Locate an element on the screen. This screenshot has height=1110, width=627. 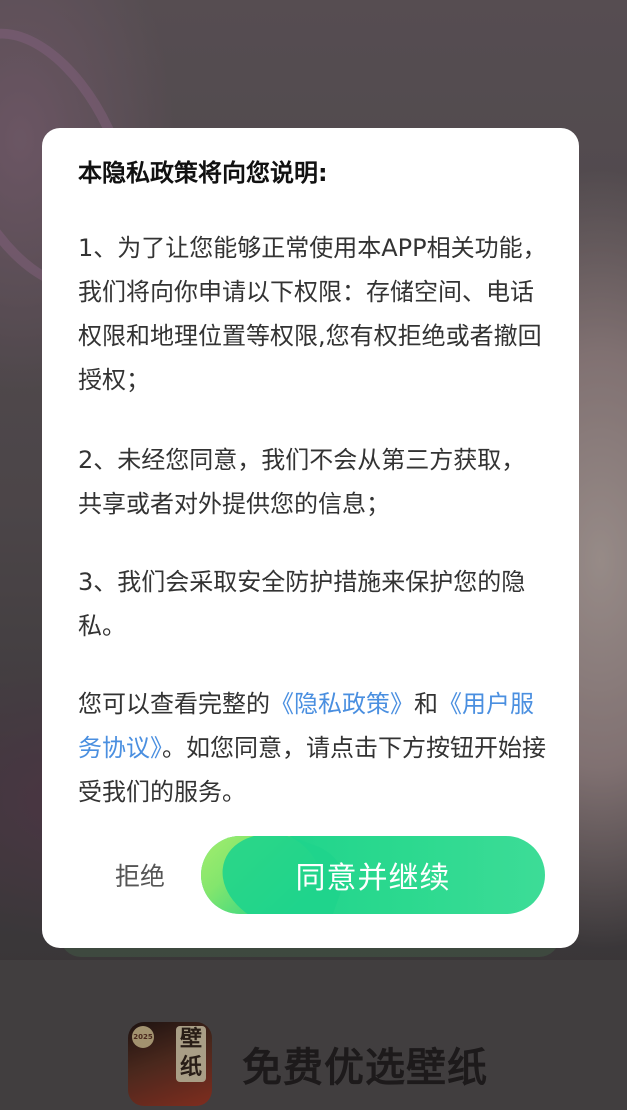
privacy-policy-link: 《隐私政策》 is located at coordinates (342, 704).